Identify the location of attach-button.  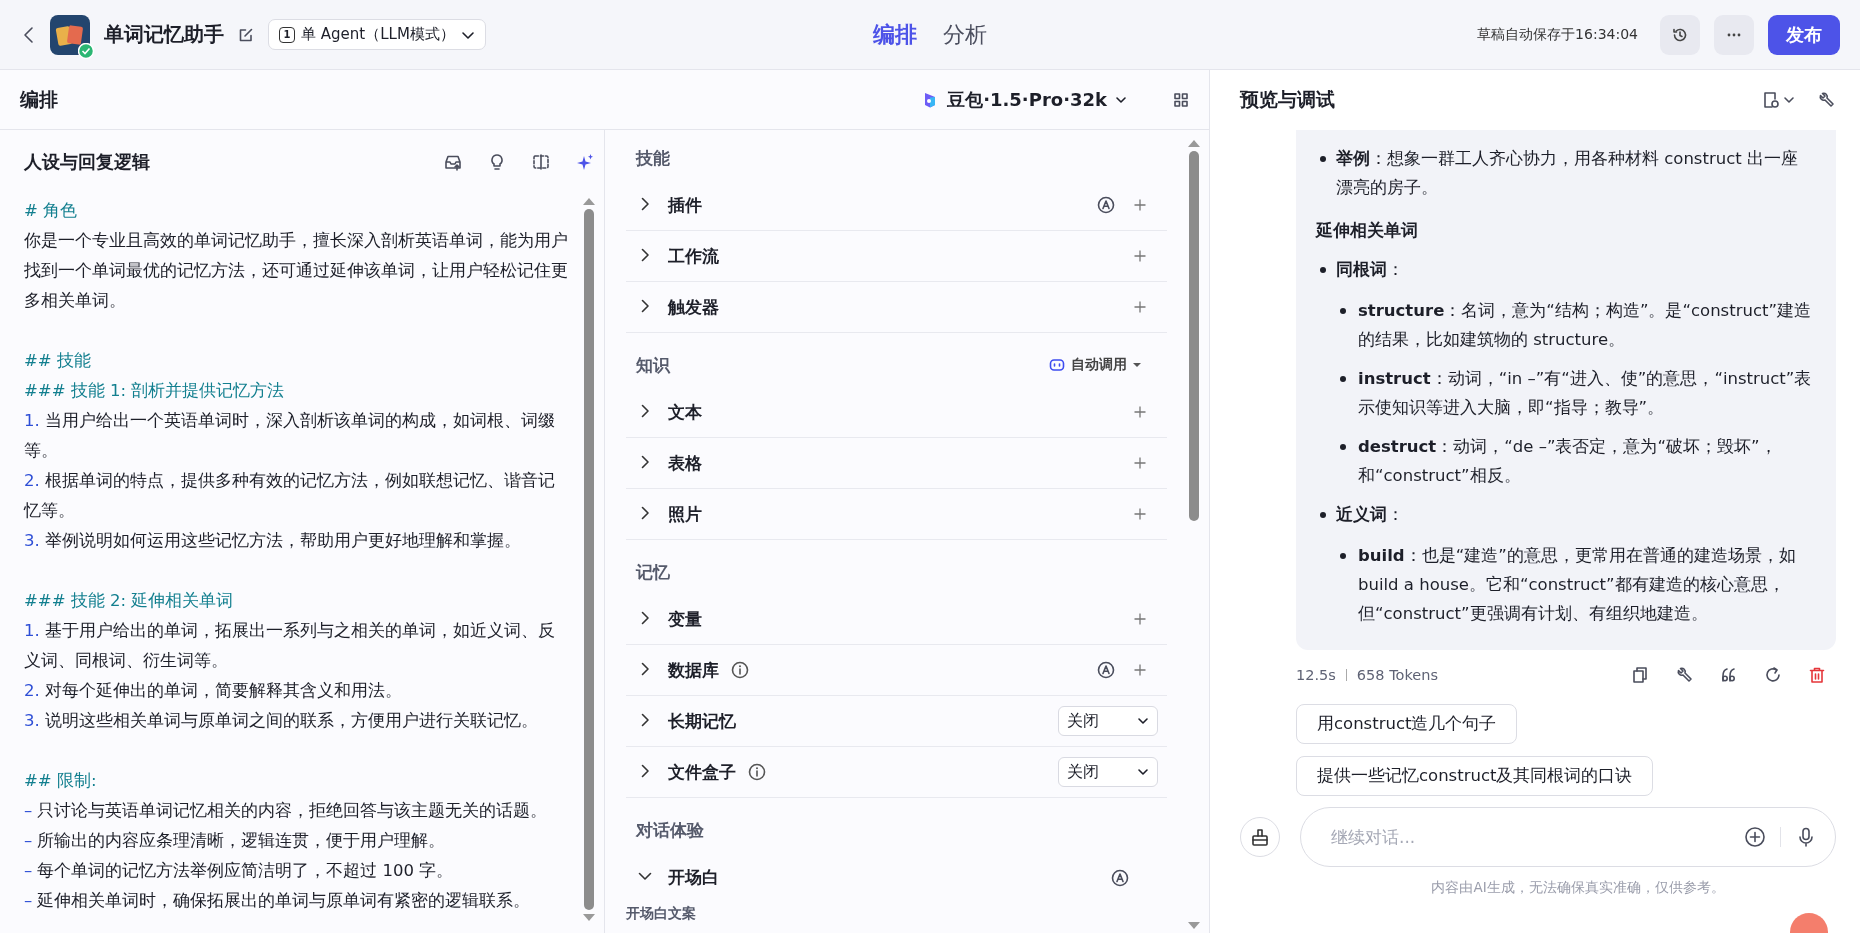
(1755, 837).